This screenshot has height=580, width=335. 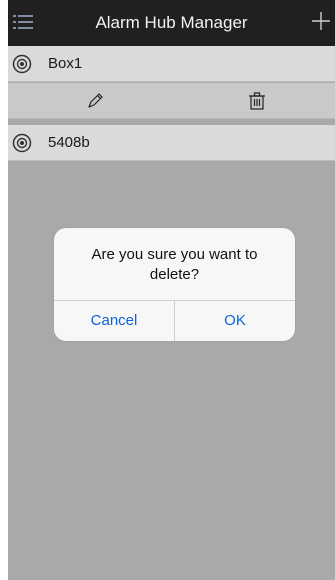 I want to click on ok-button: OK, so click(x=235, y=321).